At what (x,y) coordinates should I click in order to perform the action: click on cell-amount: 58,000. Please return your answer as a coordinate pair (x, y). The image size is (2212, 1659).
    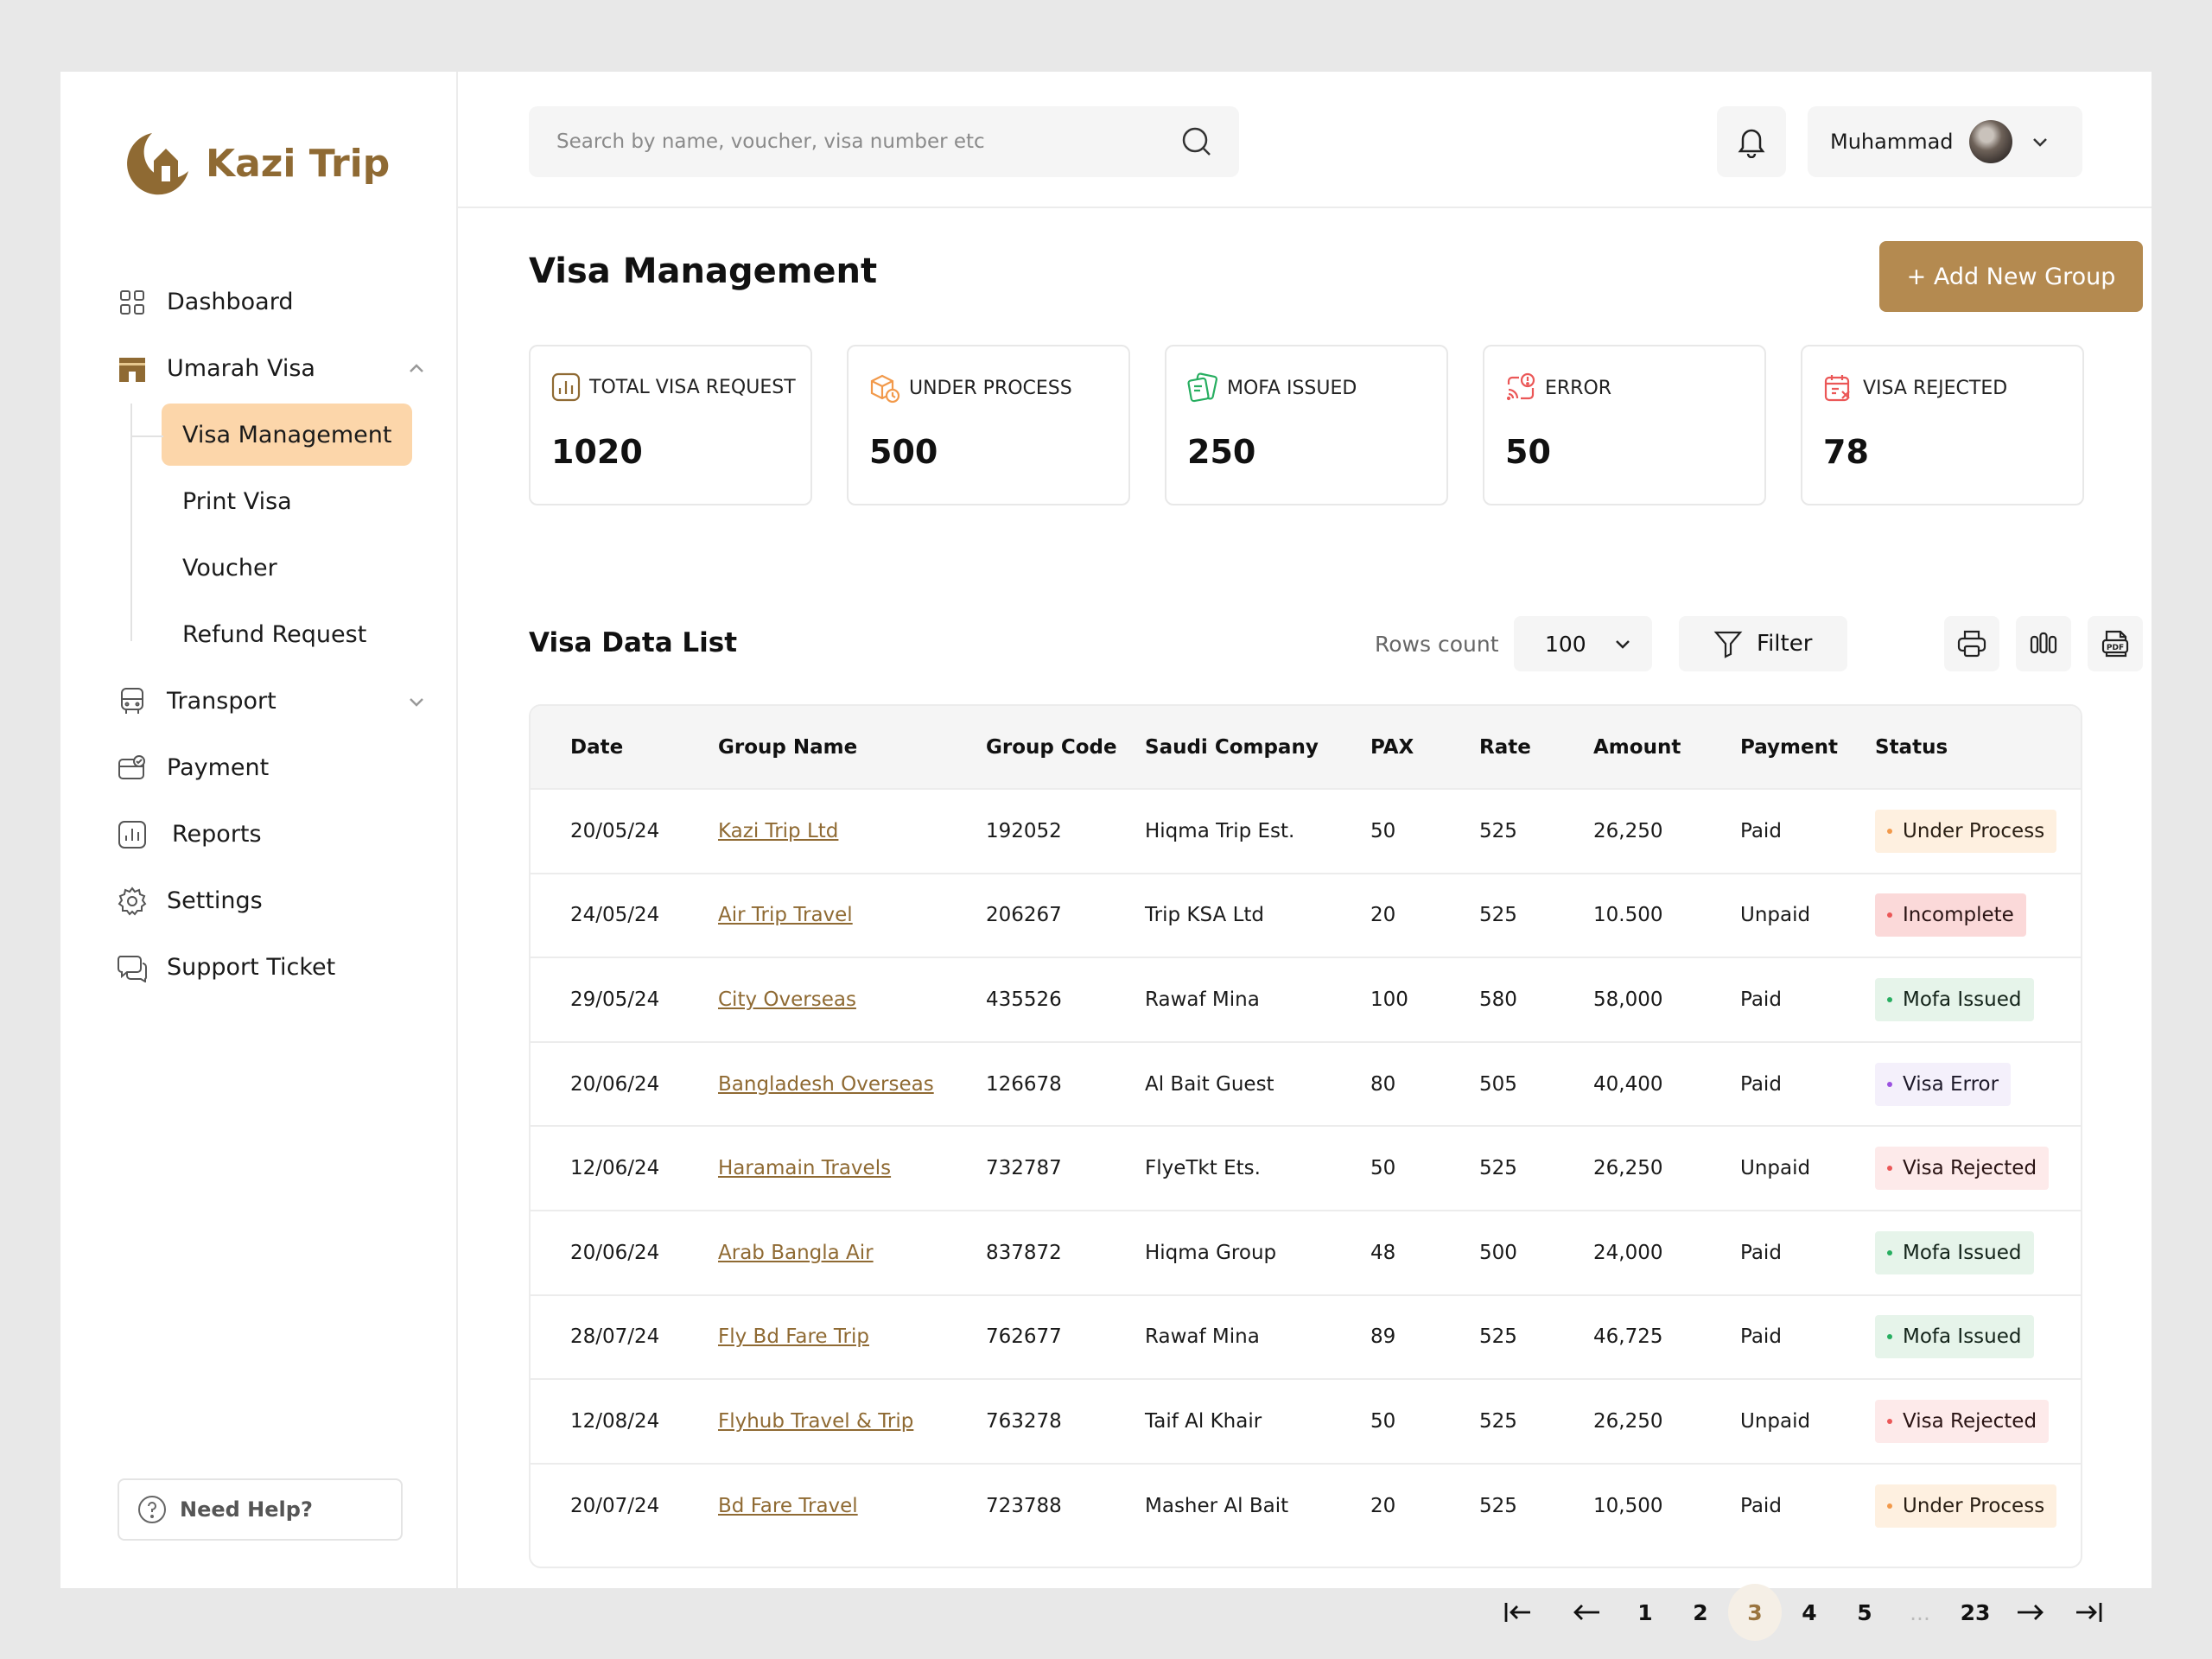
    Looking at the image, I should click on (1628, 999).